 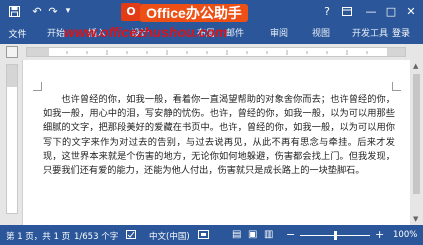 I want to click on vertical-ruler, so click(x=12, y=139).